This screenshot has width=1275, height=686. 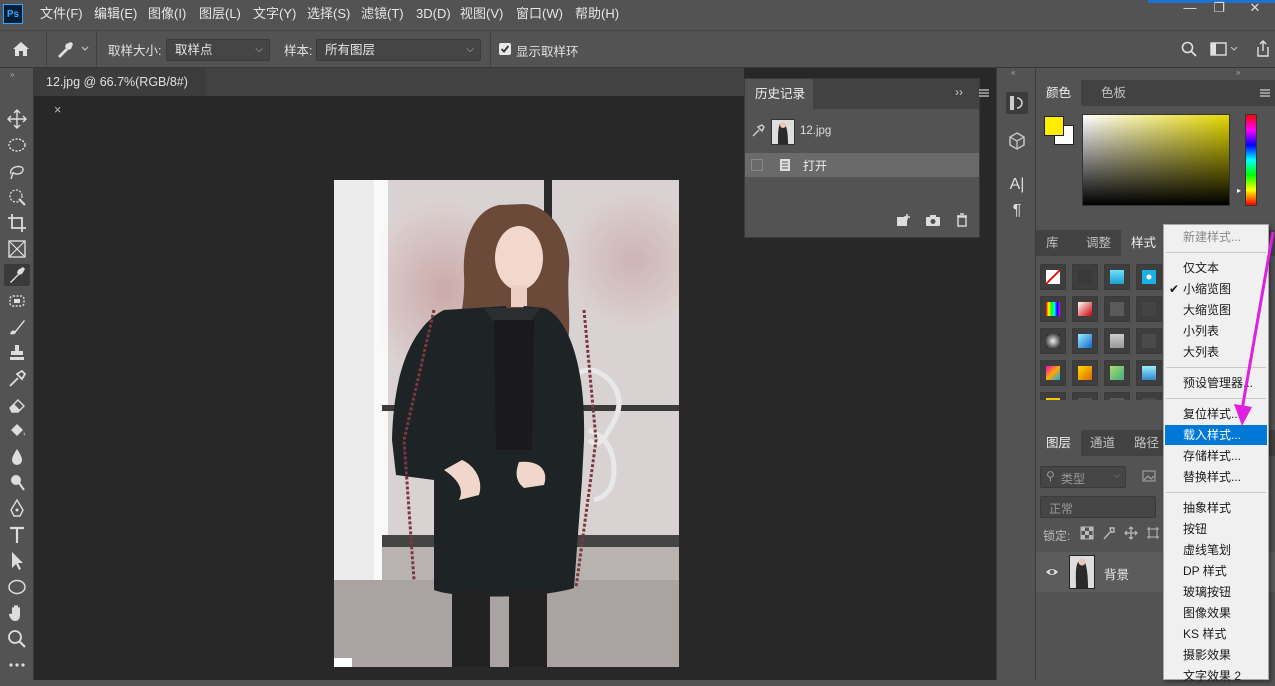 What do you see at coordinates (382, 14) in the screenshot?
I see `menu-filter: 滤镜(T)` at bounding box center [382, 14].